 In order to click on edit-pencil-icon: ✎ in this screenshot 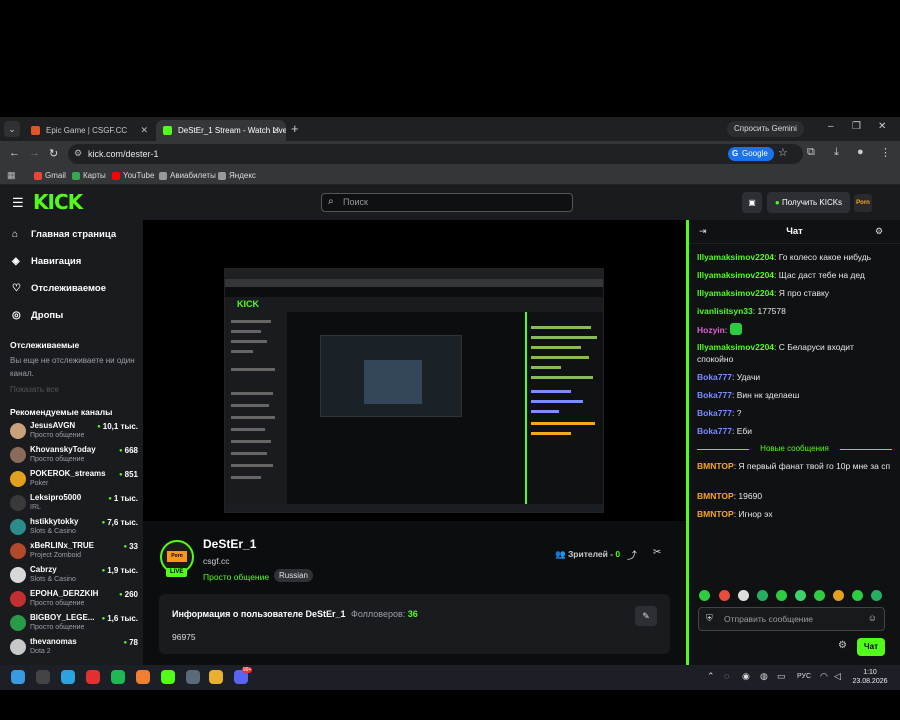, I will do `click(646, 616)`.